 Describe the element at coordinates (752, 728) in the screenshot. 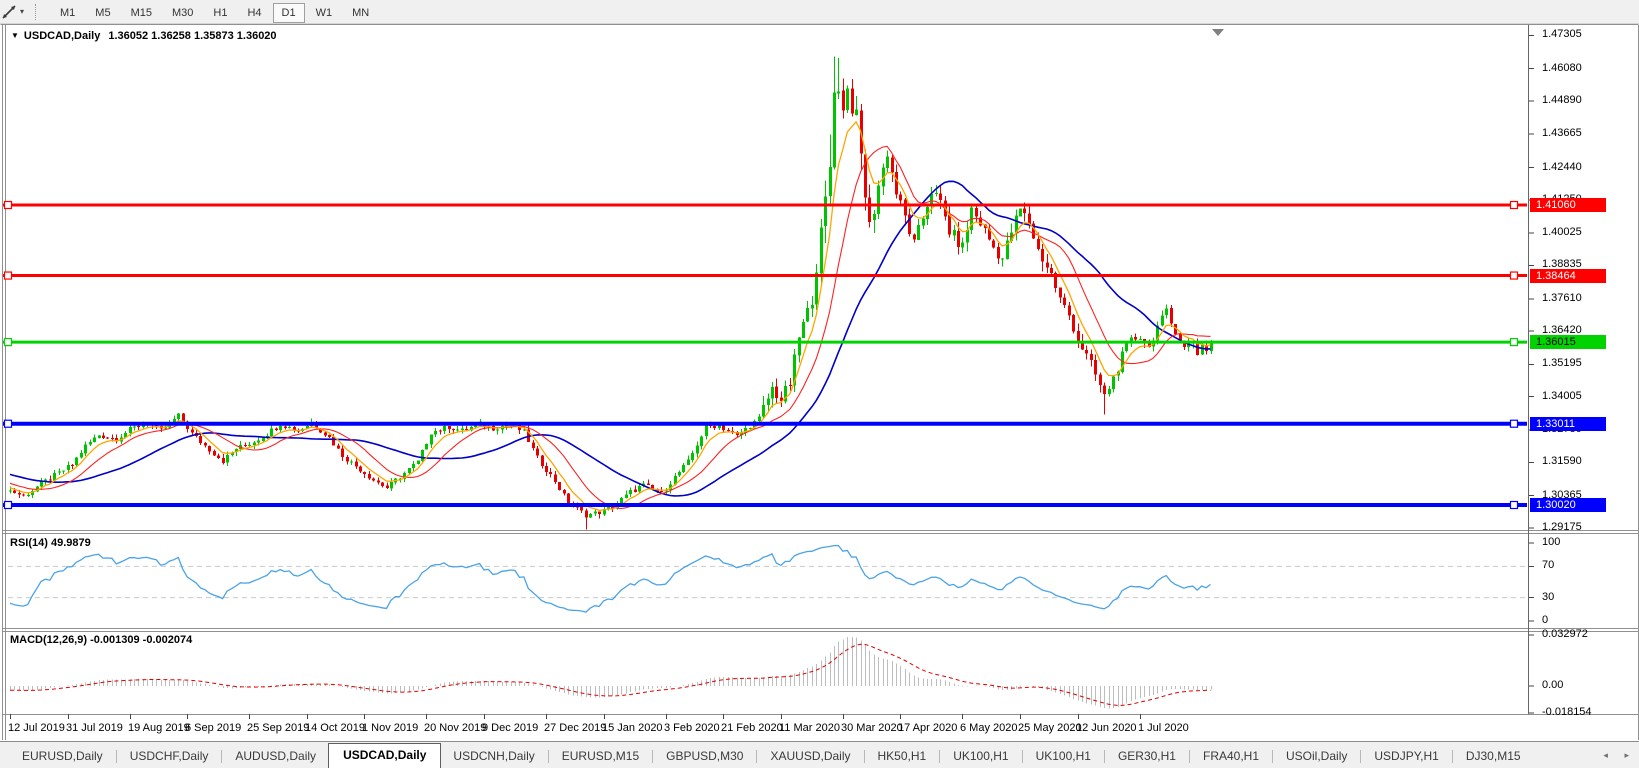

I see `date-axis-label: 21 Feb 2020` at that location.